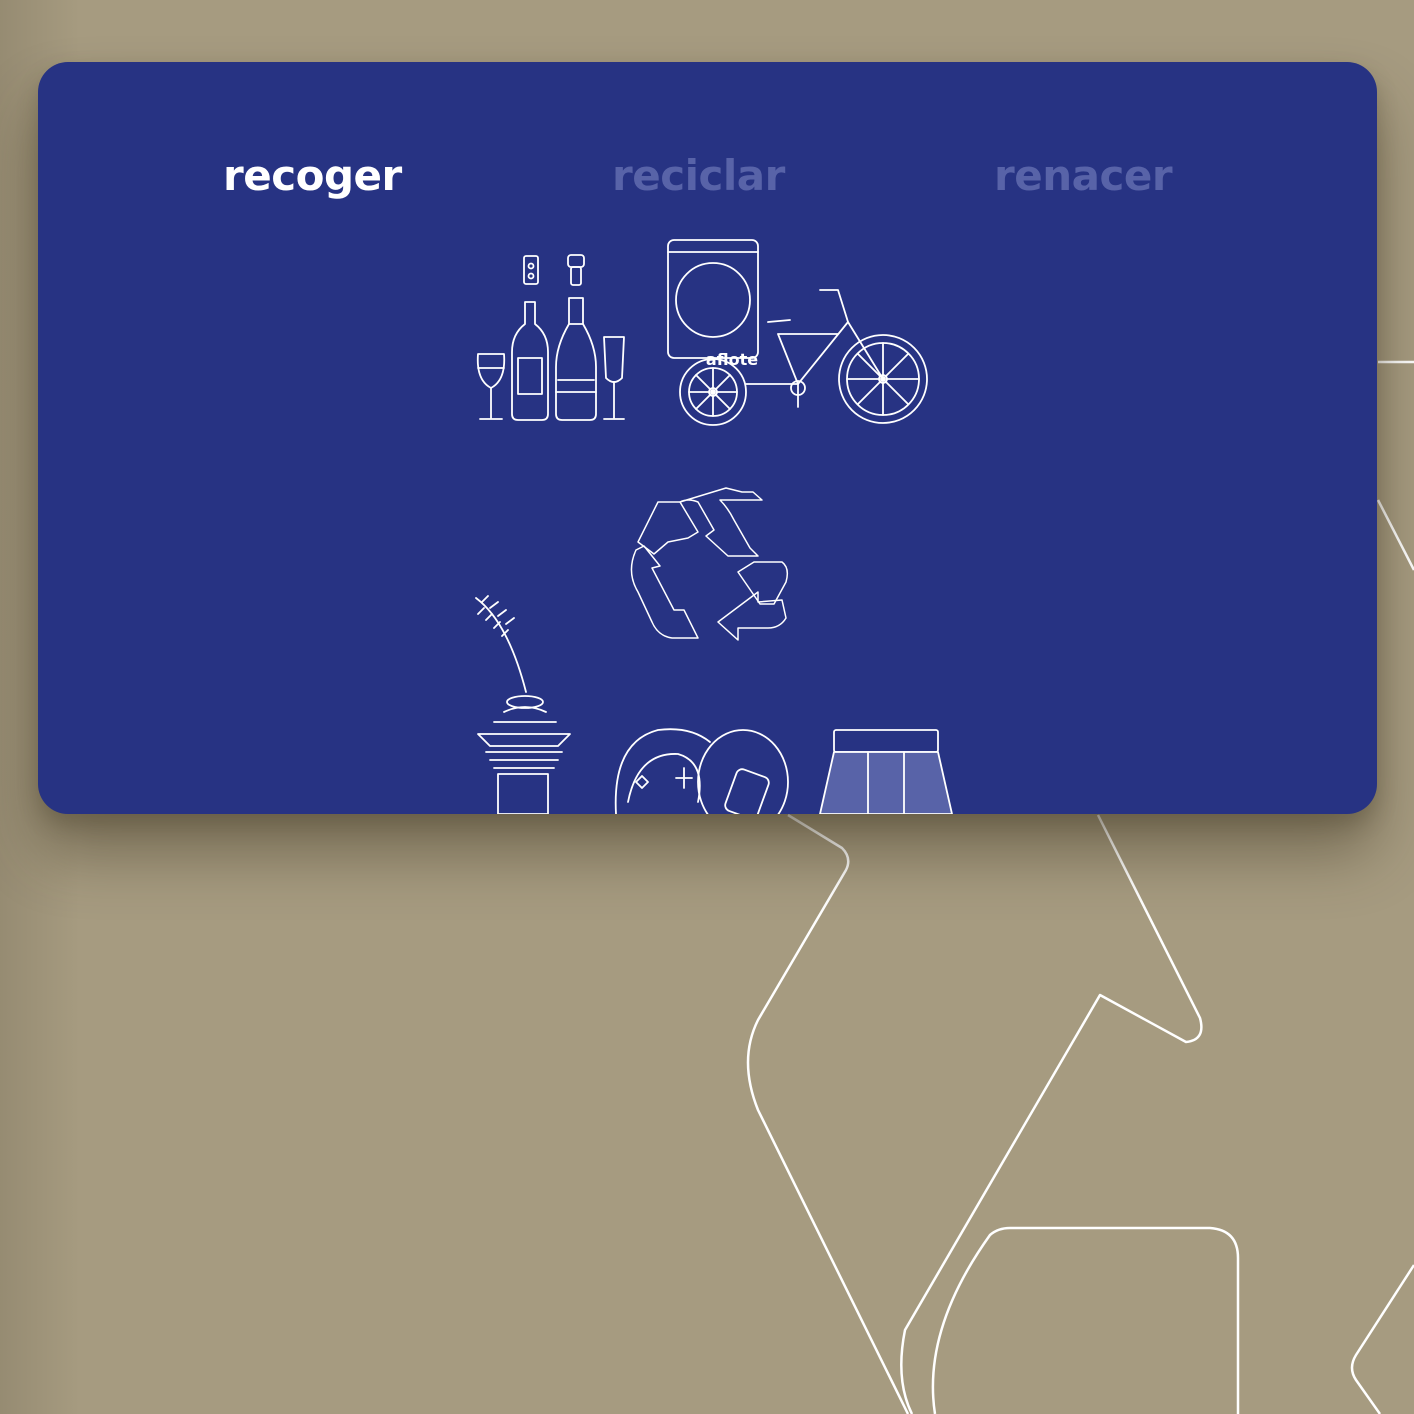 This screenshot has height=1414, width=1414. I want to click on cargo-bike-icon, so click(797, 332).